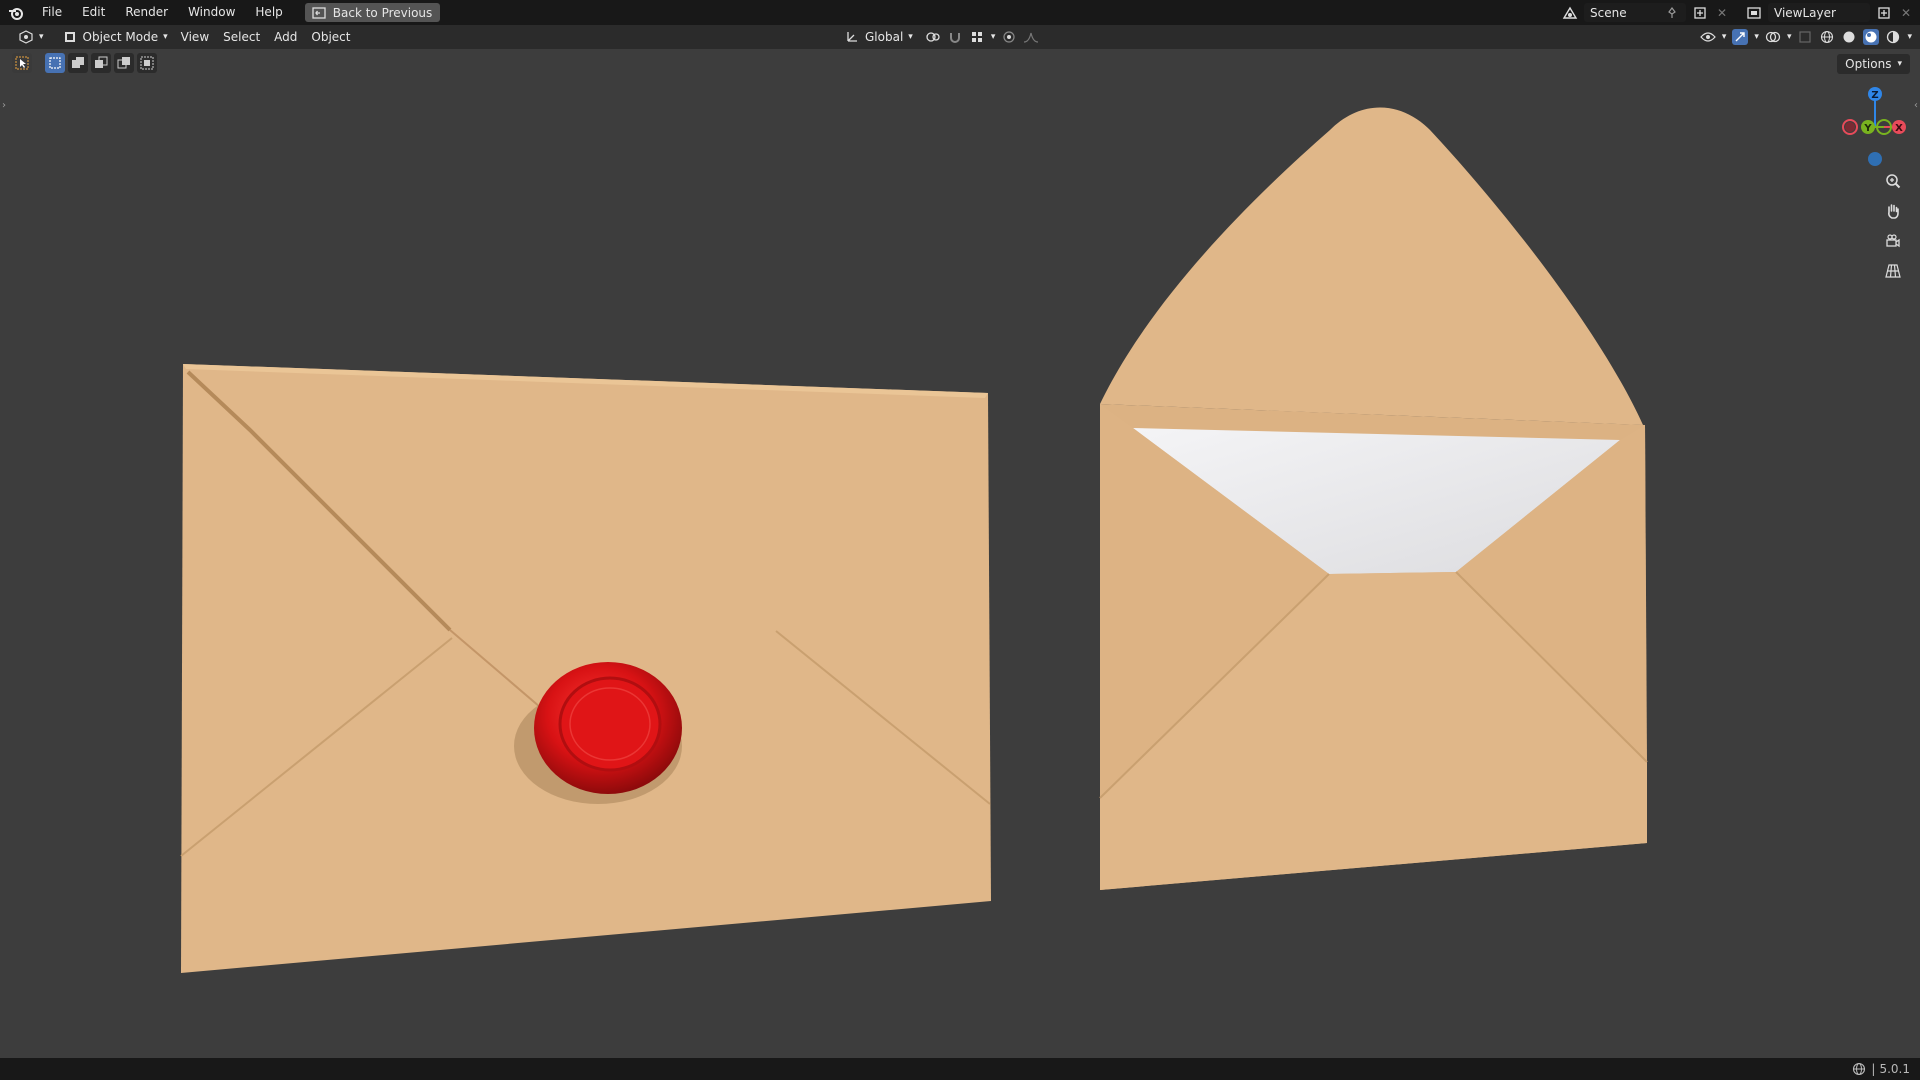 This screenshot has width=1920, height=1080. Describe the element at coordinates (70, 37) in the screenshot. I see `object-mode-icon` at that location.